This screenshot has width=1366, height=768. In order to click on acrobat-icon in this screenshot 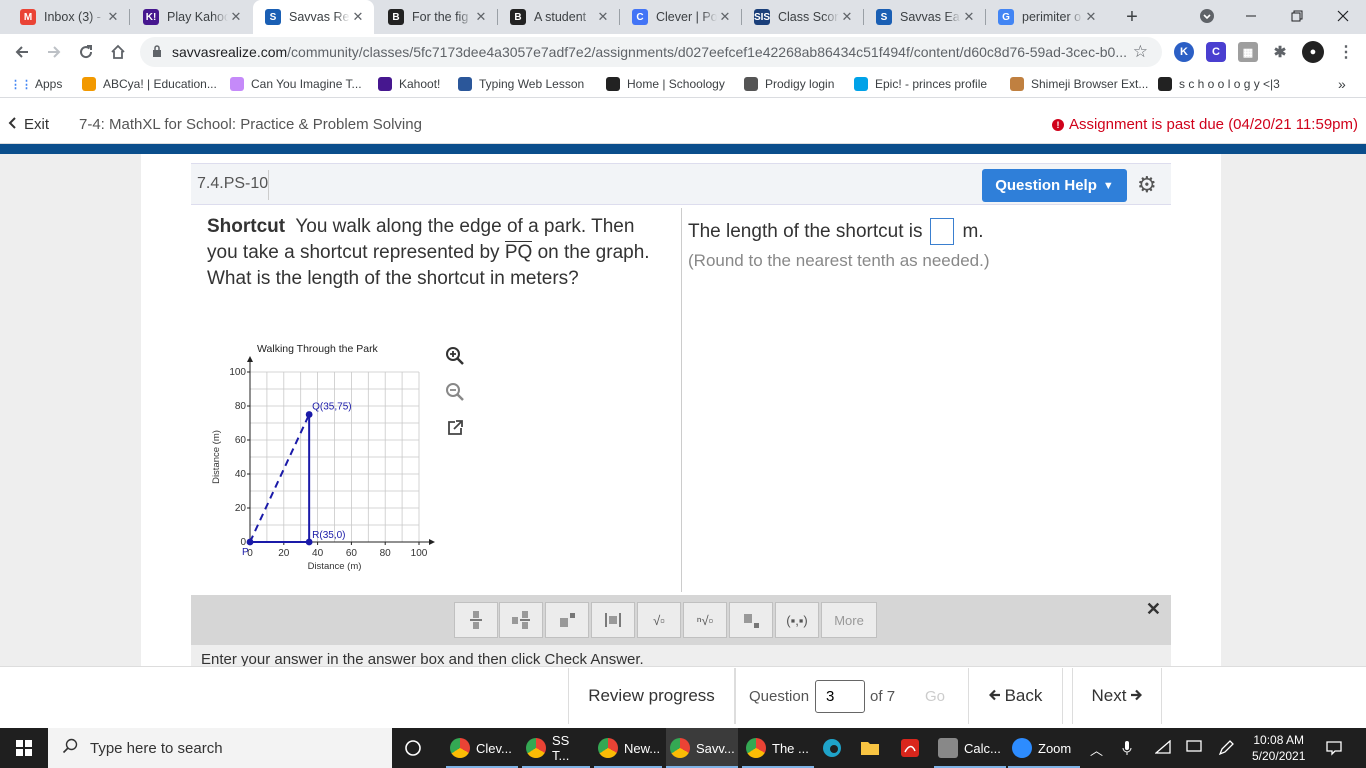, I will do `click(909, 748)`.